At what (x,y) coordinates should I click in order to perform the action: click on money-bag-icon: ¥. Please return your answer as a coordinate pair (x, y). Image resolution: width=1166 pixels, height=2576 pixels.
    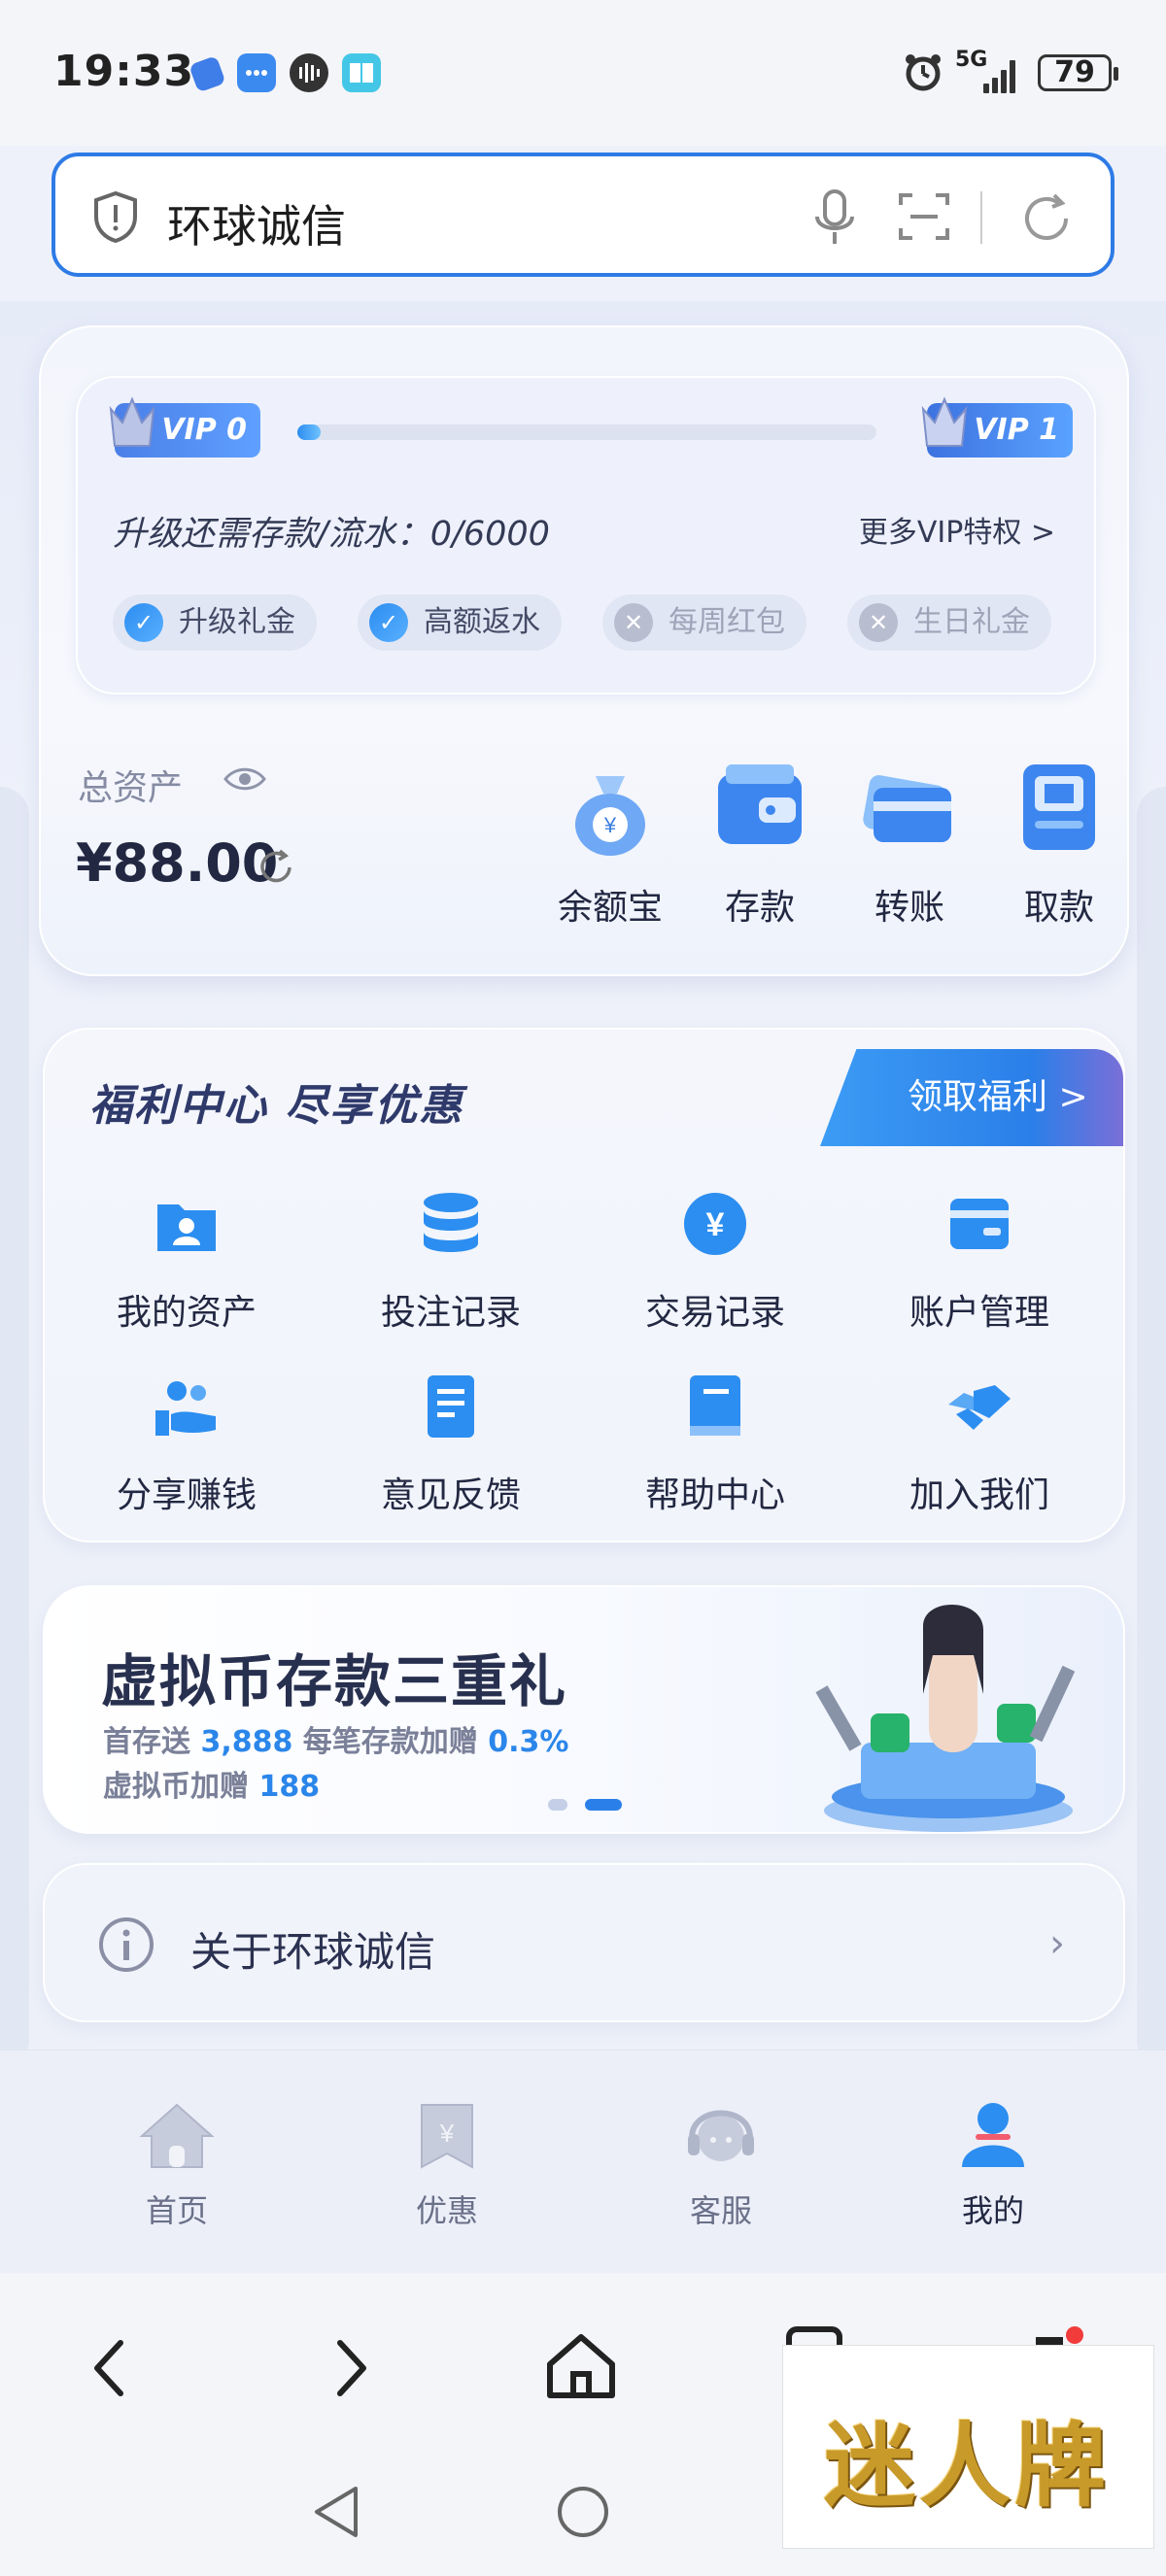
    Looking at the image, I should click on (610, 816).